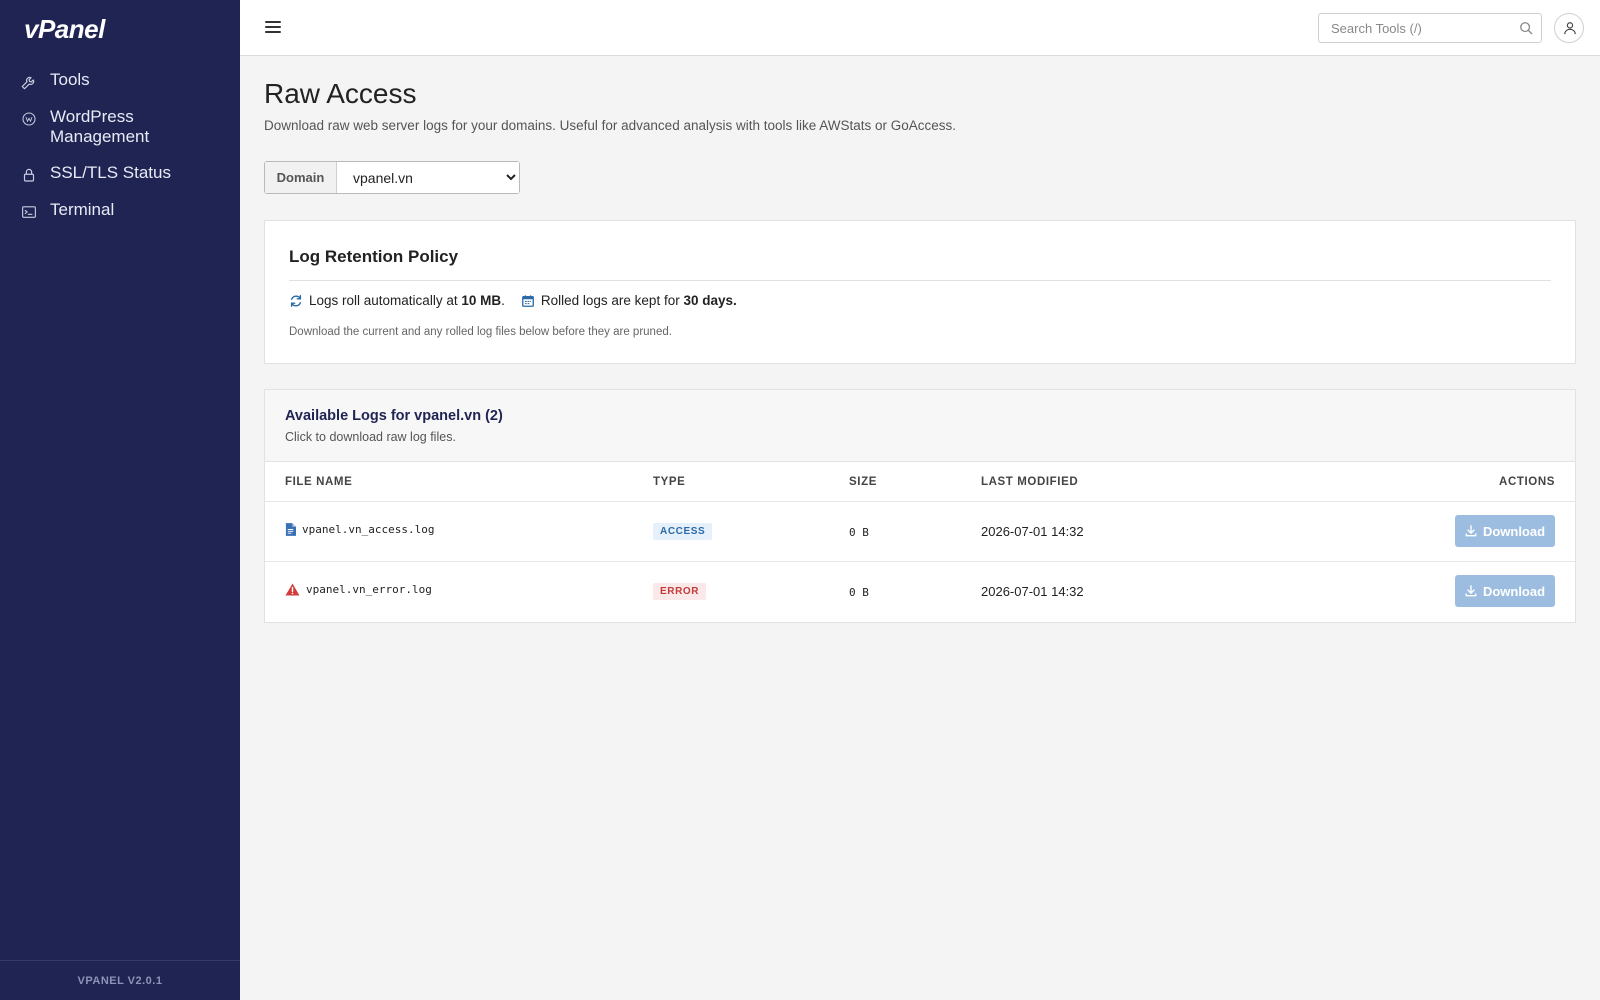 Image resolution: width=1600 pixels, height=1000 pixels. I want to click on file-name: vpanel.vn_error.log, so click(369, 589).